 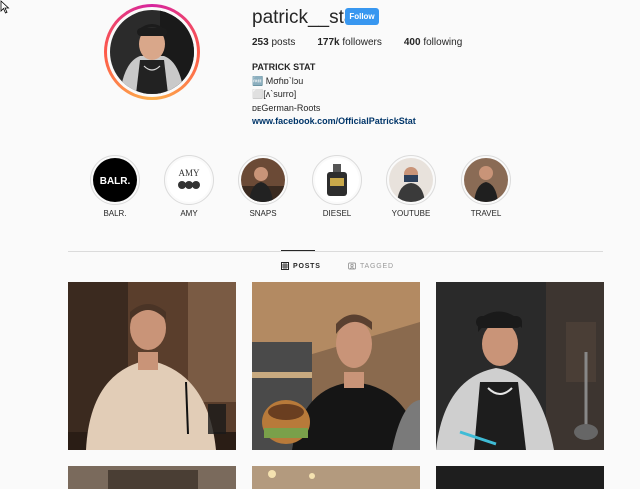 I want to click on highlight-snaps: SNAPS, so click(x=263, y=186).